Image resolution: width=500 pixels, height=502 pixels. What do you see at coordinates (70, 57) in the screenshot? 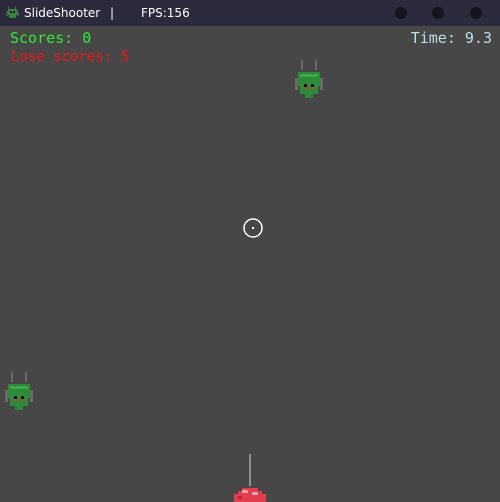
I see `lose-scores-label: Lose scores: 5` at bounding box center [70, 57].